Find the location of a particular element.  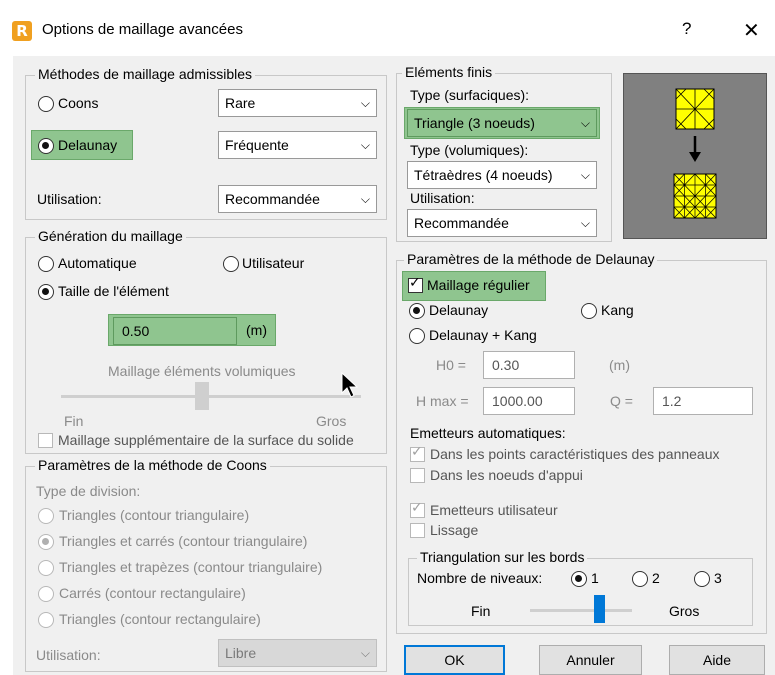

hmax-input: 1000.00 is located at coordinates (529, 401).